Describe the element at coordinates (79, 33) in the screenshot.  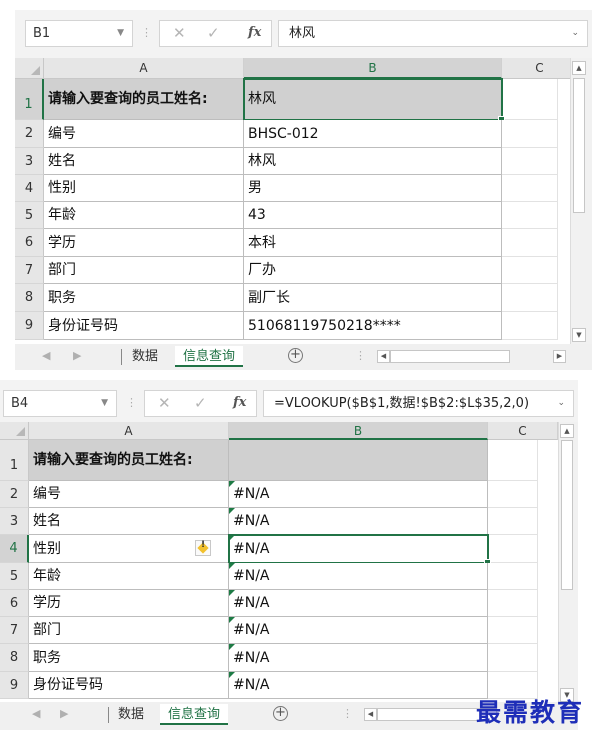
I see `name-box: B1 ▼` at that location.